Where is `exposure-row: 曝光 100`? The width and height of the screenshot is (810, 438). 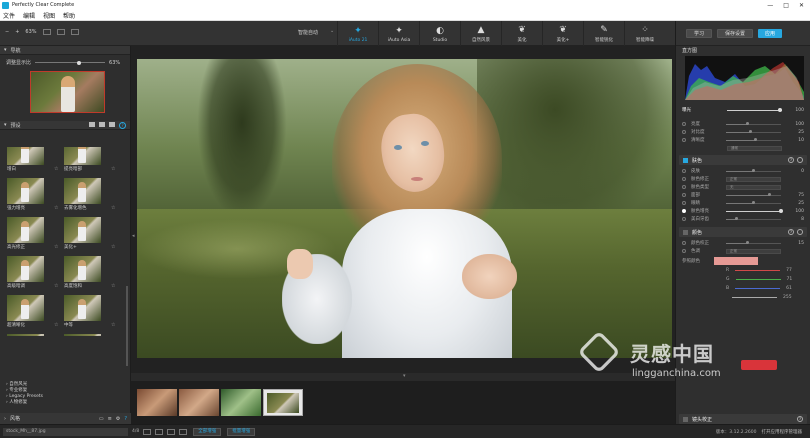
exposure-row: 曝光 100 is located at coordinates (743, 110).